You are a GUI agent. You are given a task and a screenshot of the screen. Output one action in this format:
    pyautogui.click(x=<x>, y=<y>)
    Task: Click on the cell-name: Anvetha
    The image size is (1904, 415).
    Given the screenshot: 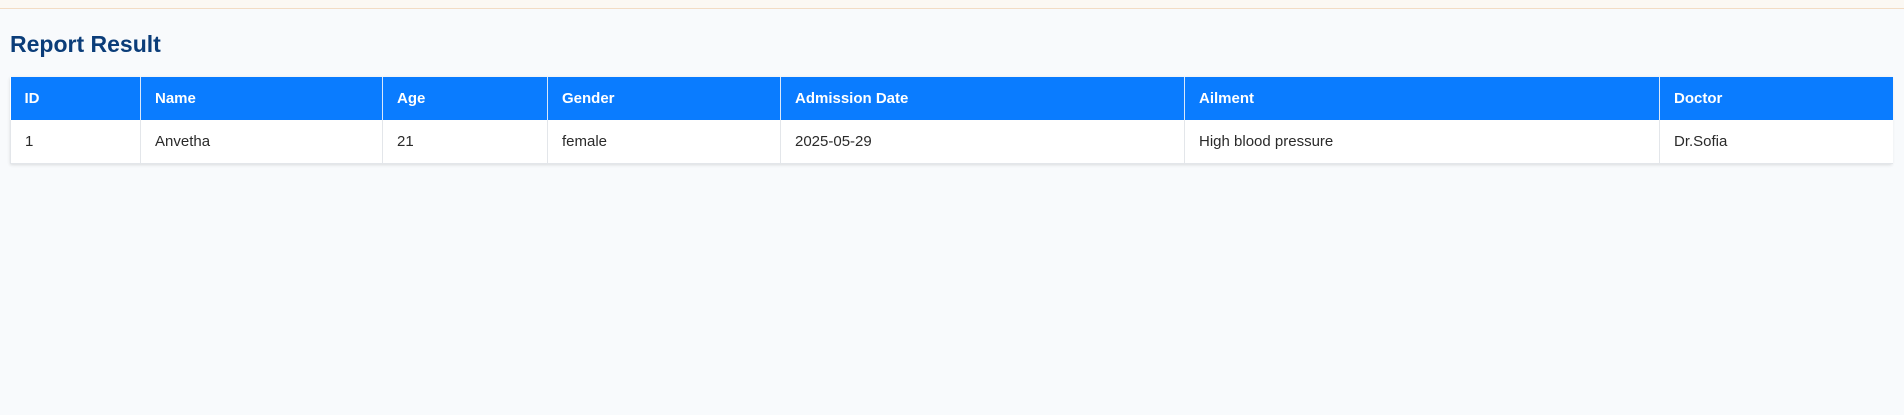 What is the action you would take?
    pyautogui.click(x=261, y=142)
    